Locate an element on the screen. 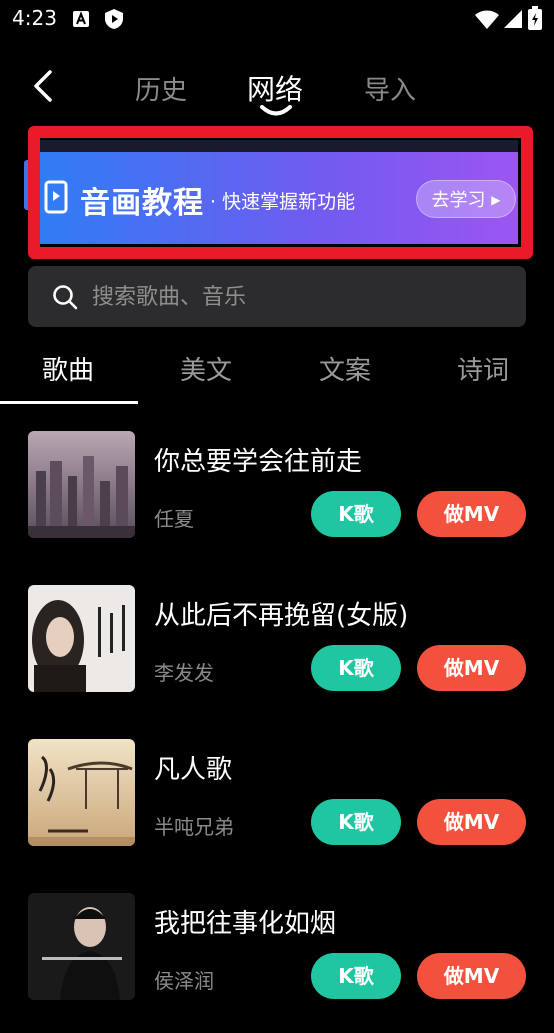  tab-import: 导入 is located at coordinates (390, 88).